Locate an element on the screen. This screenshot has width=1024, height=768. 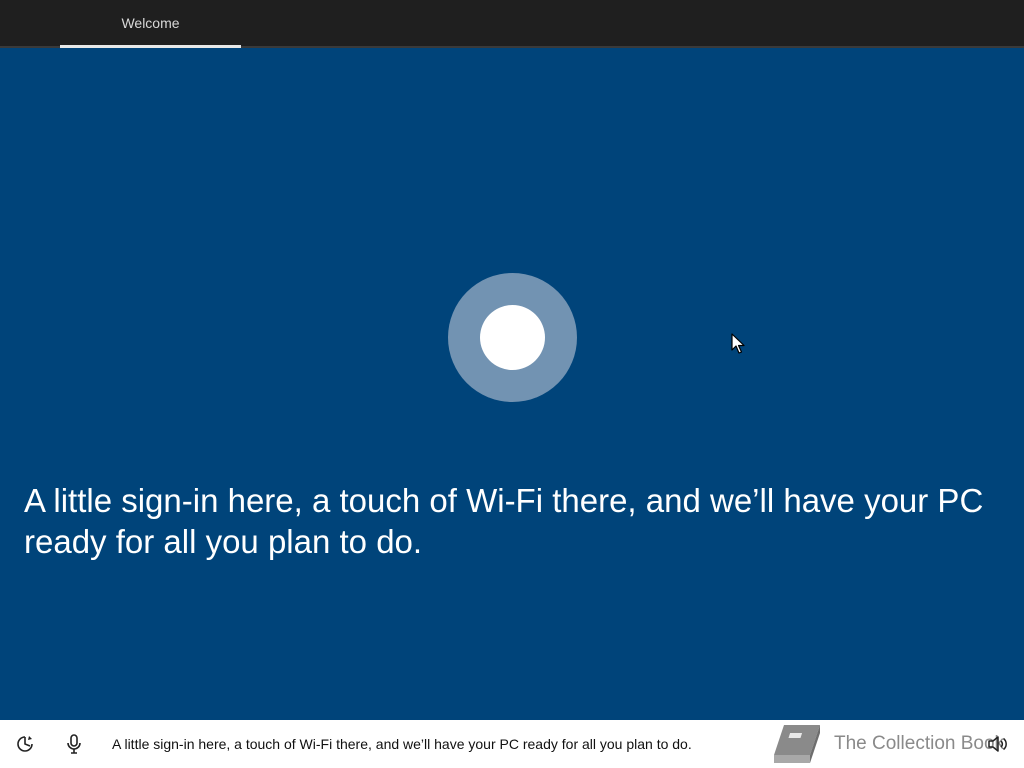
cortana-core is located at coordinates (512, 337).